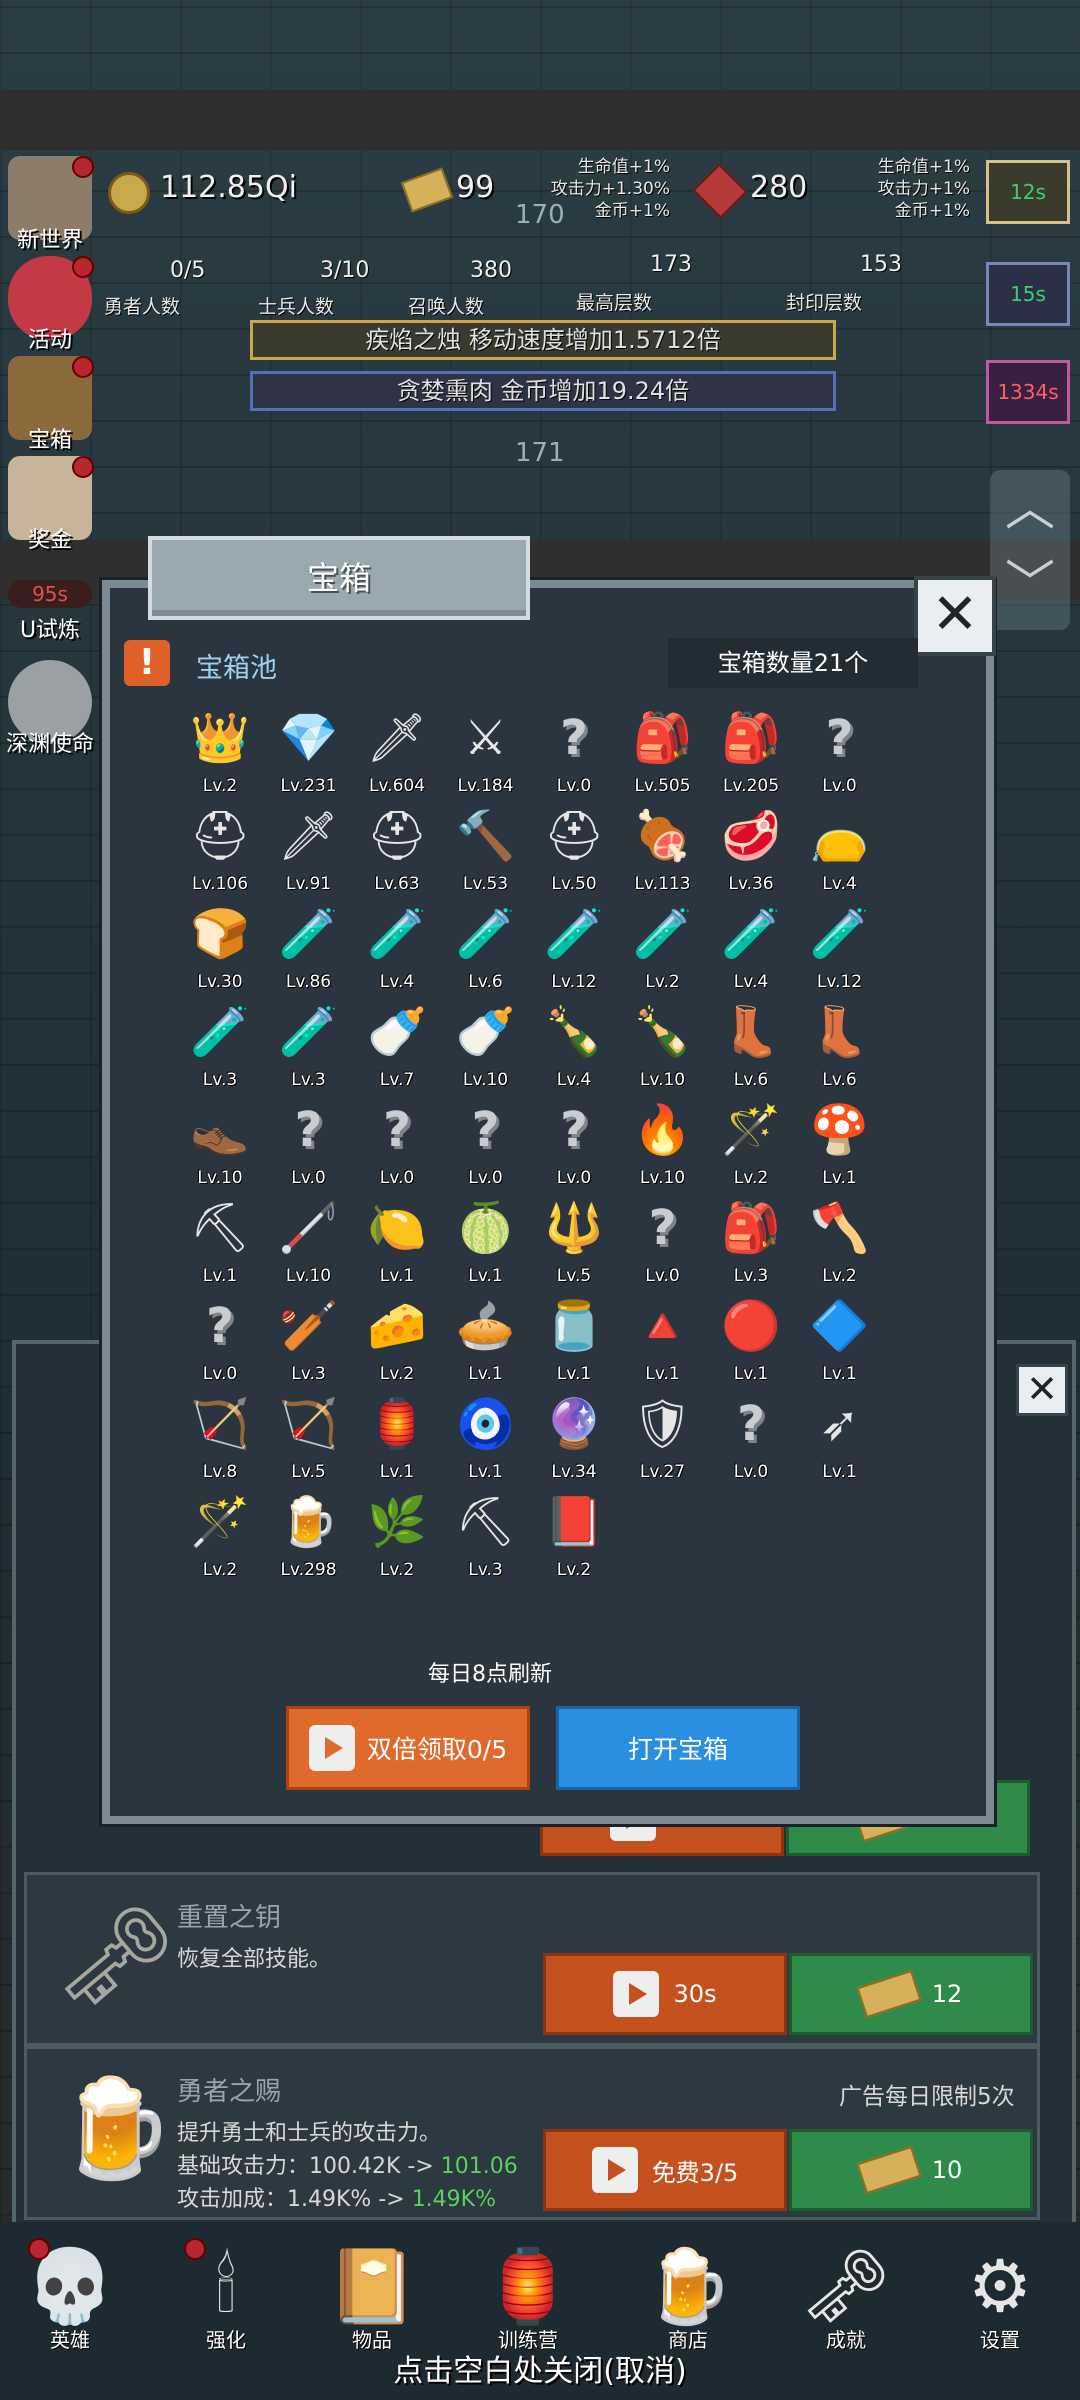 The image size is (1080, 2400). I want to click on bottom-nav-item: 🗝 成就, so click(846, 2295).